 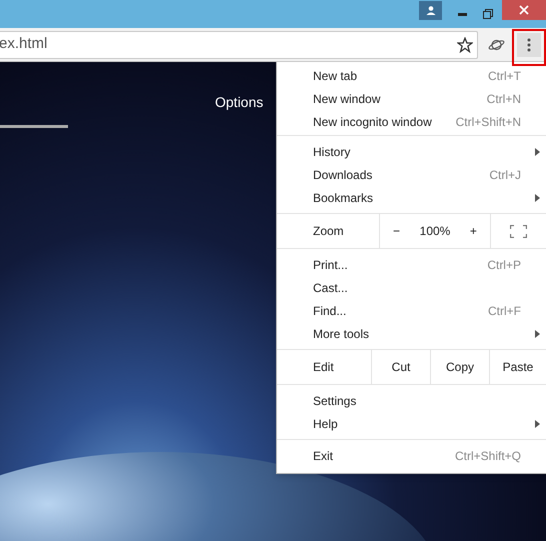 I want to click on close-button, so click(x=524, y=10).